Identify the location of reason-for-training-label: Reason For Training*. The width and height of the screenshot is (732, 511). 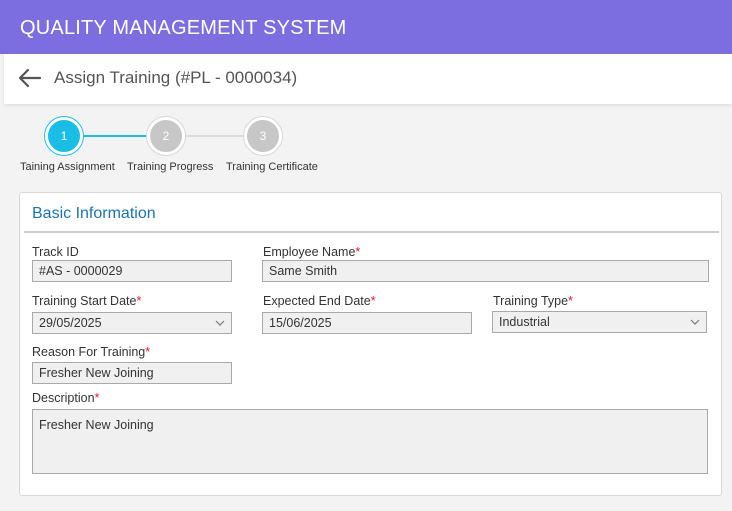
(91, 352).